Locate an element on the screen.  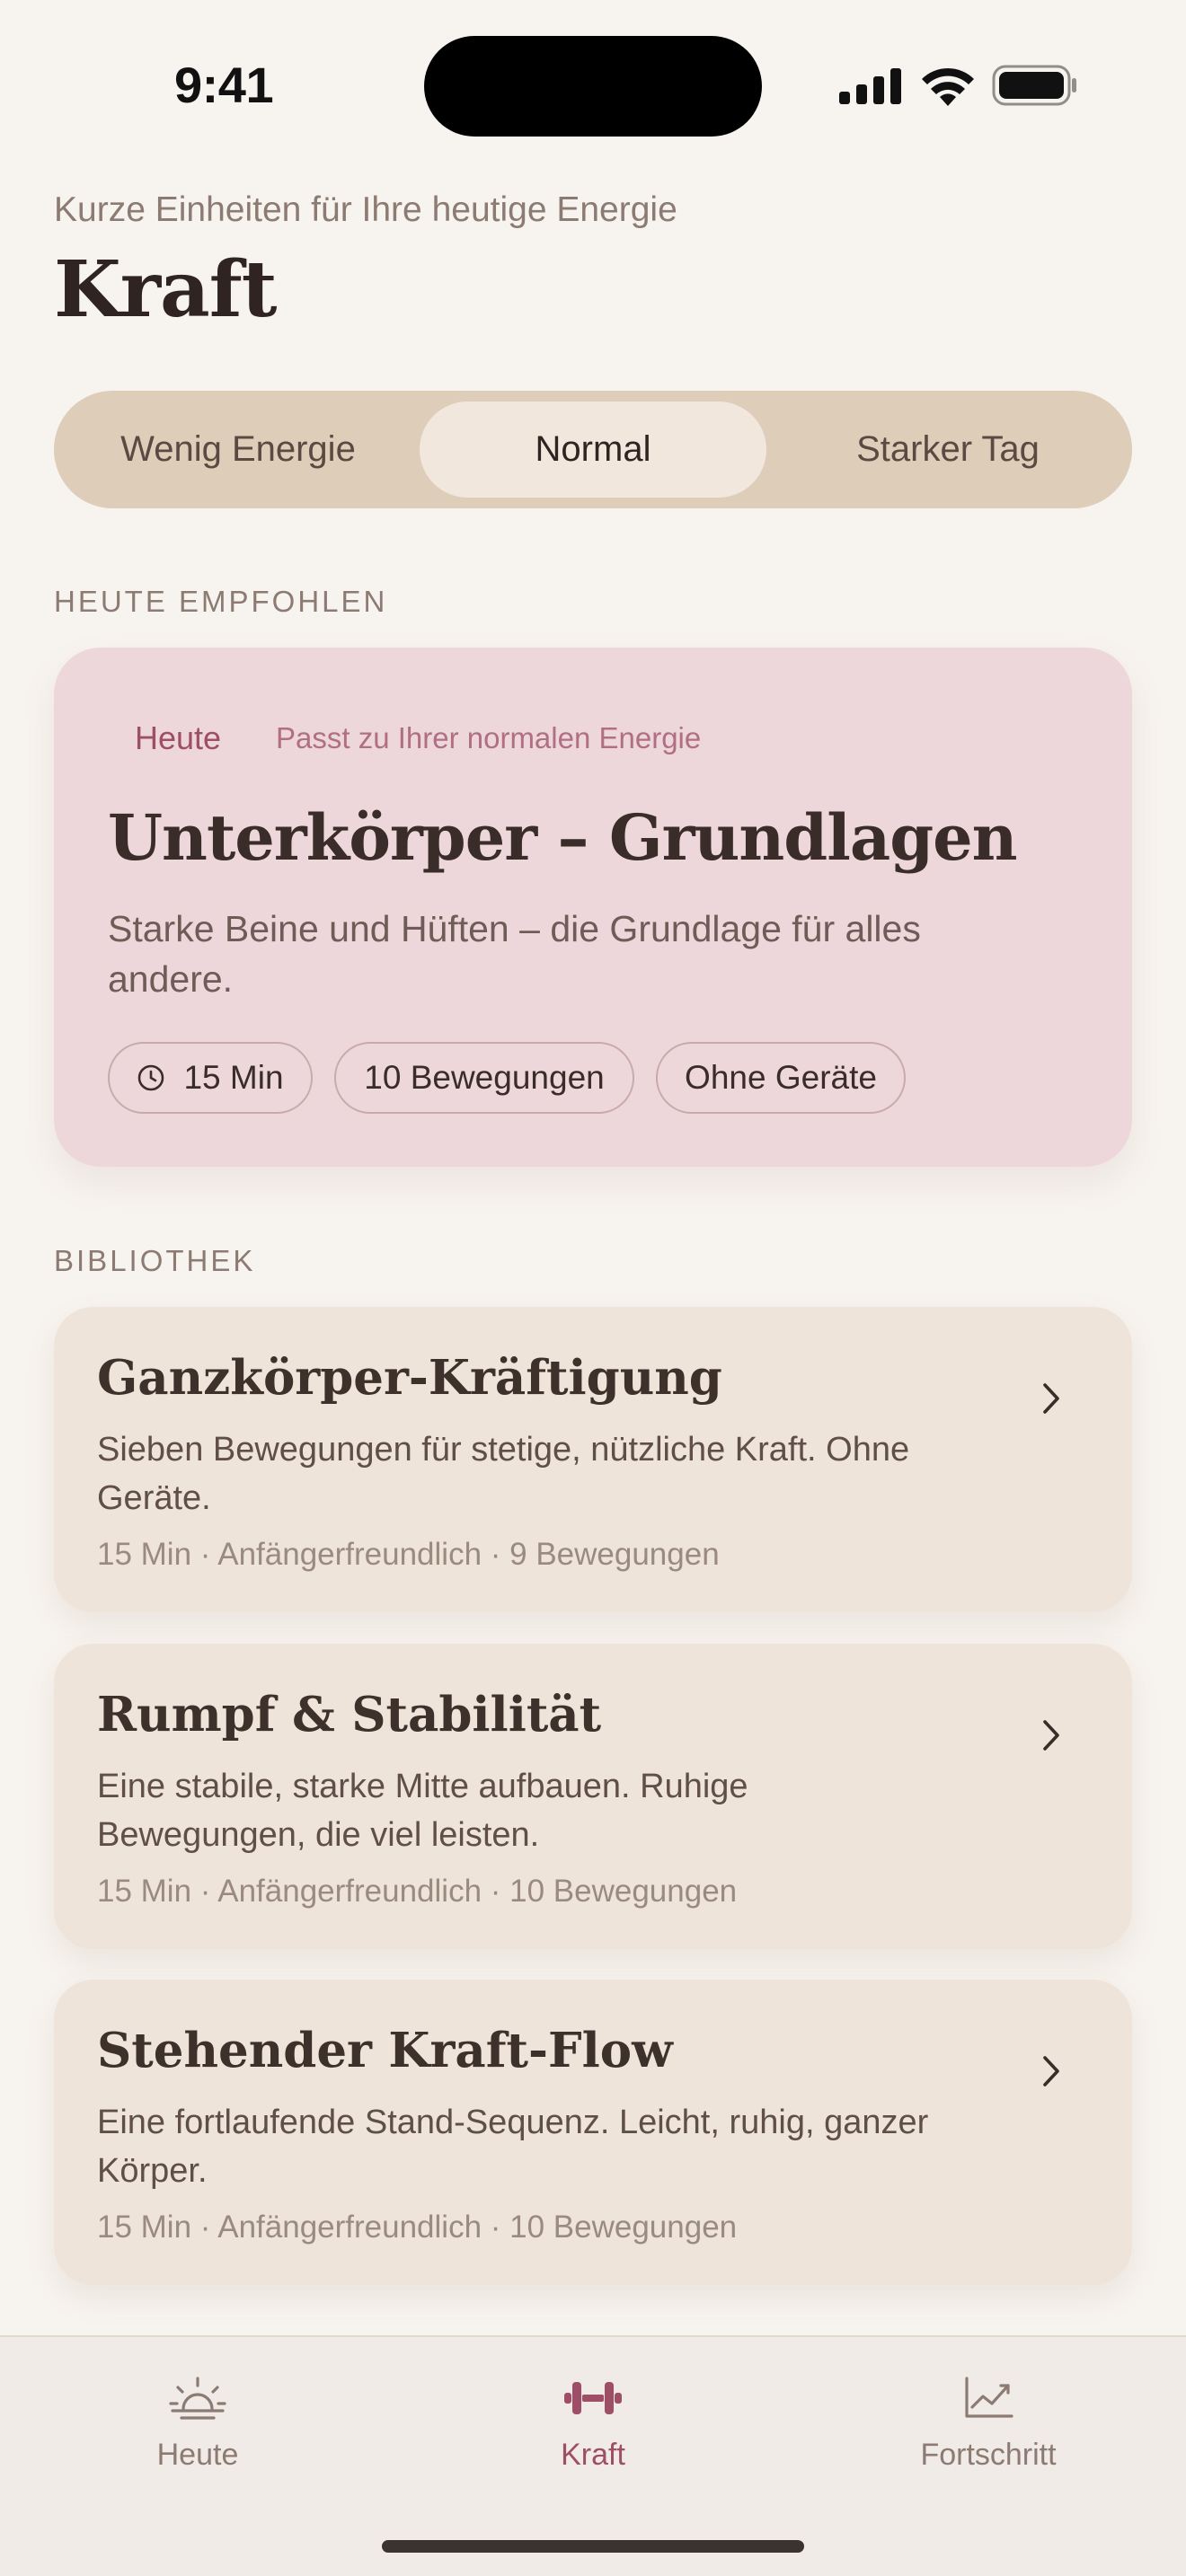
wifi-icon is located at coordinates (948, 86).